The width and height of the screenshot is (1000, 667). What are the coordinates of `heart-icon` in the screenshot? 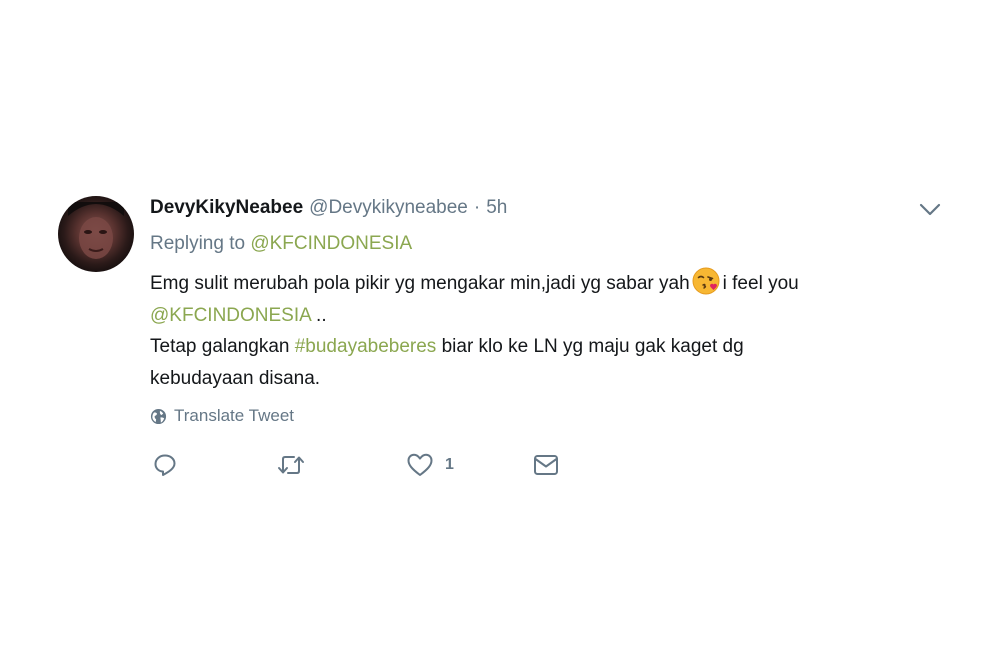 It's located at (420, 464).